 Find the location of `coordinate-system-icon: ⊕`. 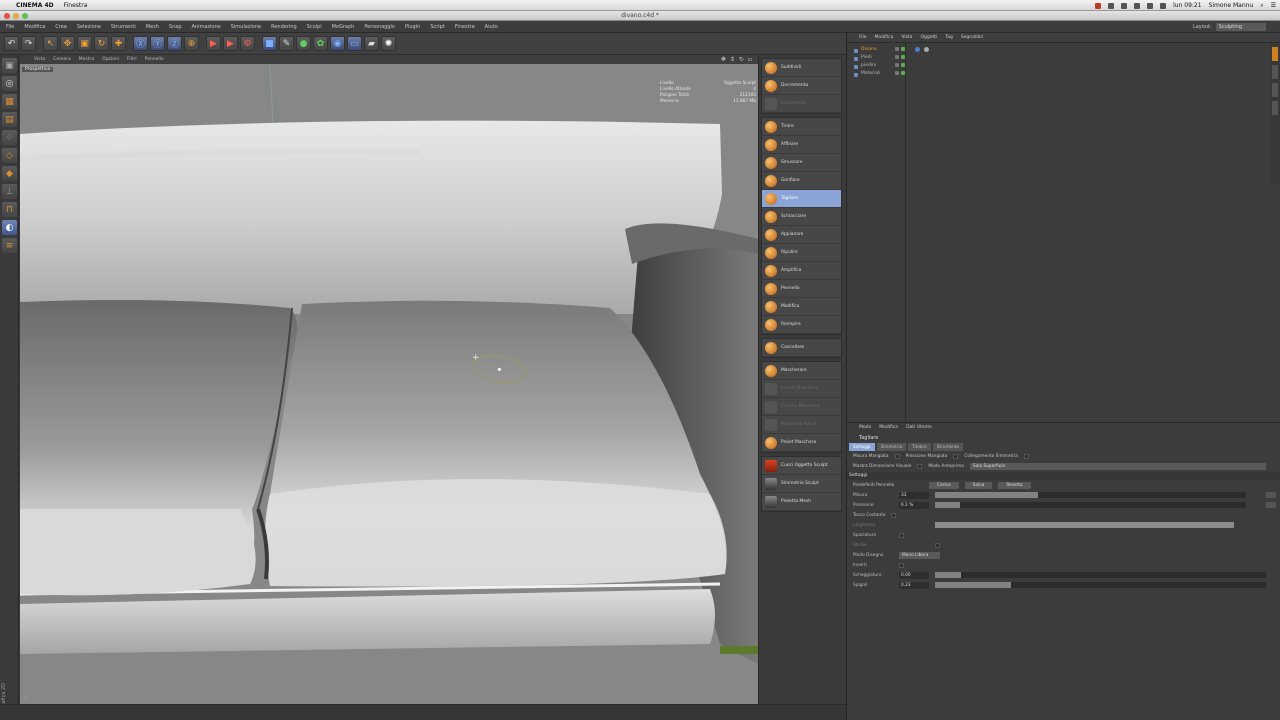

coordinate-system-icon: ⊕ is located at coordinates (191, 43).